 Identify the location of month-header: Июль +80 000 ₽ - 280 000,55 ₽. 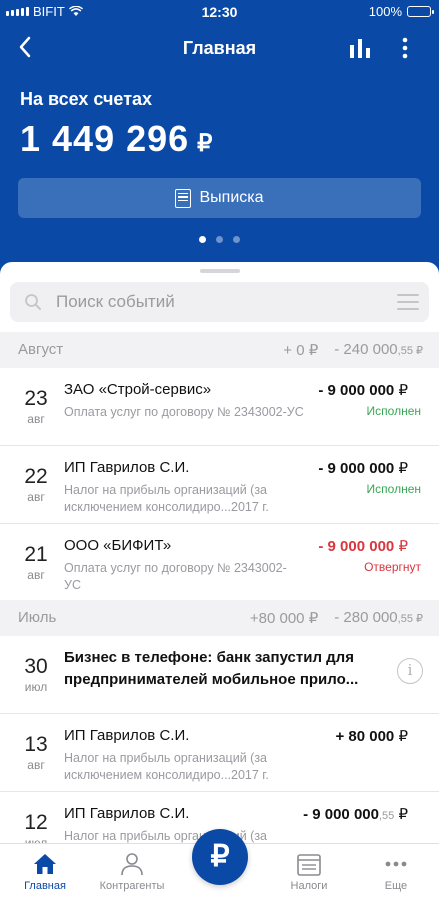
(219, 618).